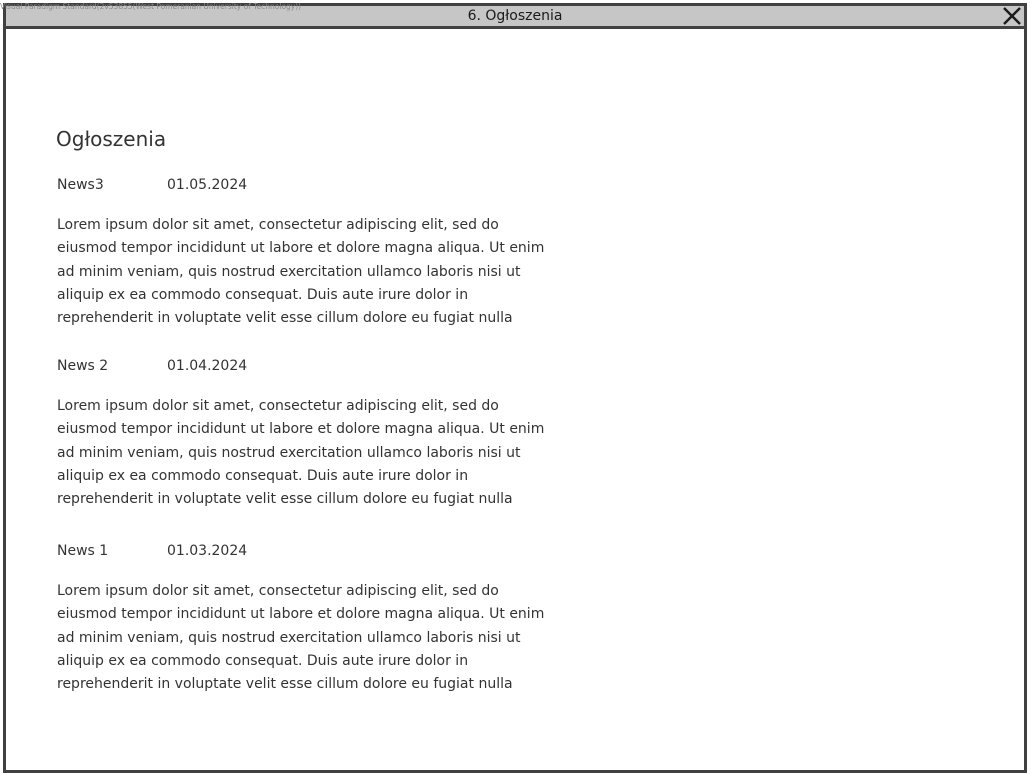 Image resolution: width=1030 pixels, height=774 pixels. What do you see at coordinates (207, 551) in the screenshot?
I see `news-date: 01.03.2024` at bounding box center [207, 551].